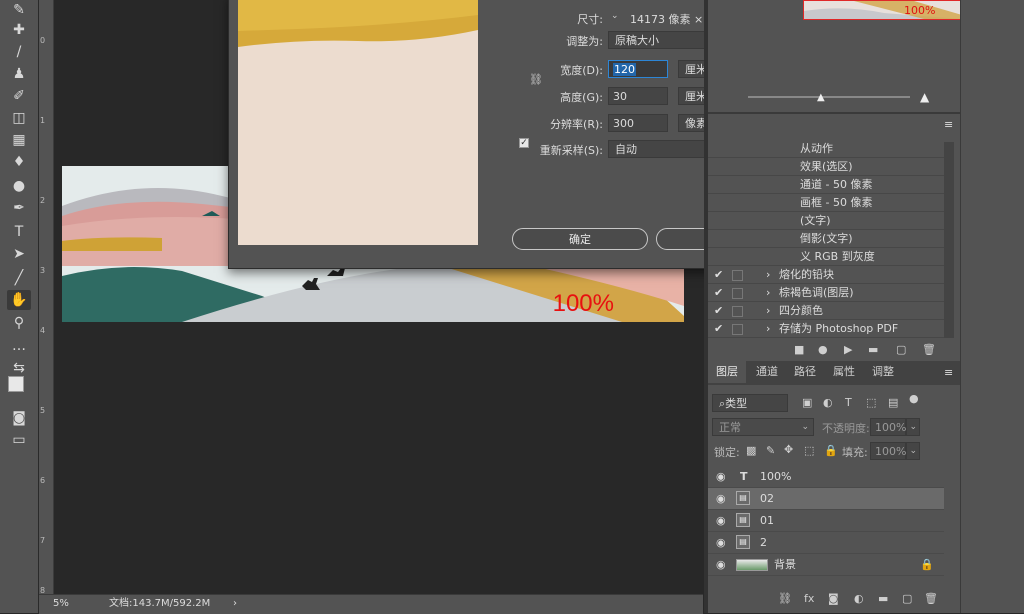  What do you see at coordinates (828, 293) in the screenshot?
I see `list-item: ✔ › 棕褐色调(图层)` at bounding box center [828, 293].